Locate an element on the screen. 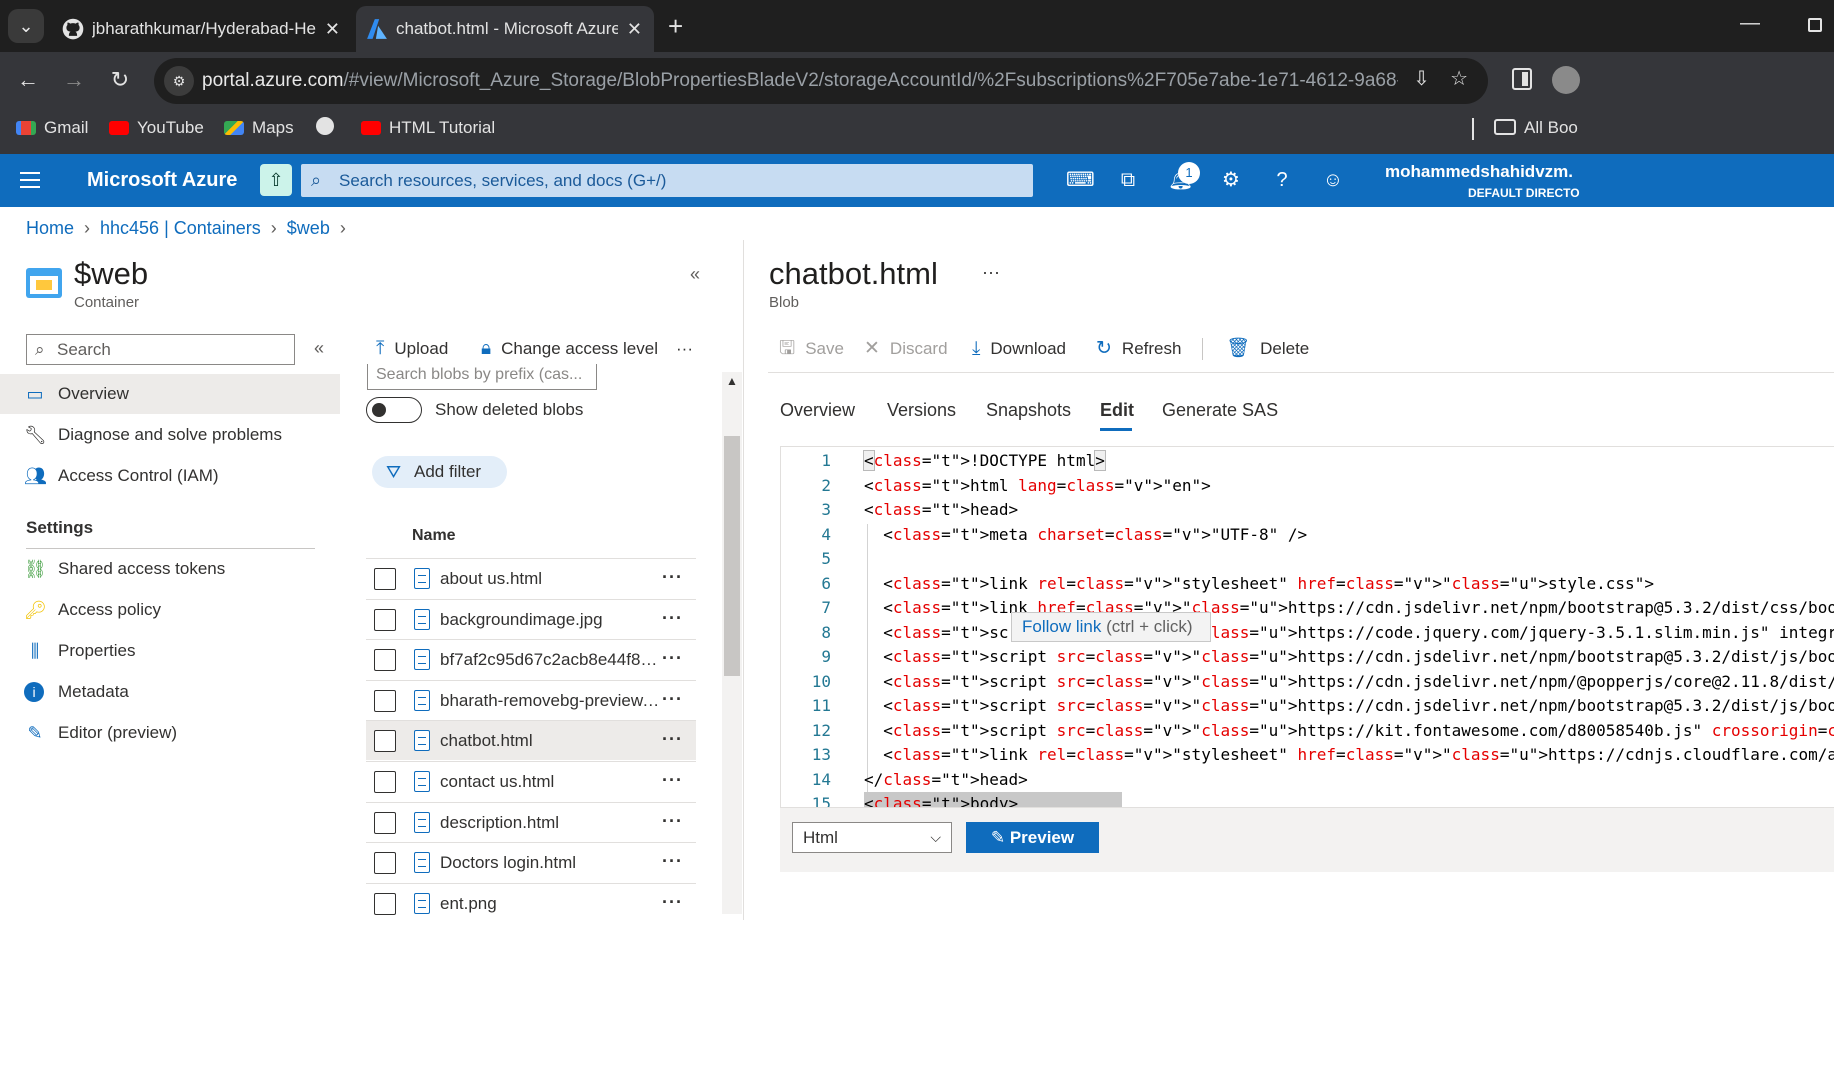  preview-button: ✎ Preview is located at coordinates (1032, 837).